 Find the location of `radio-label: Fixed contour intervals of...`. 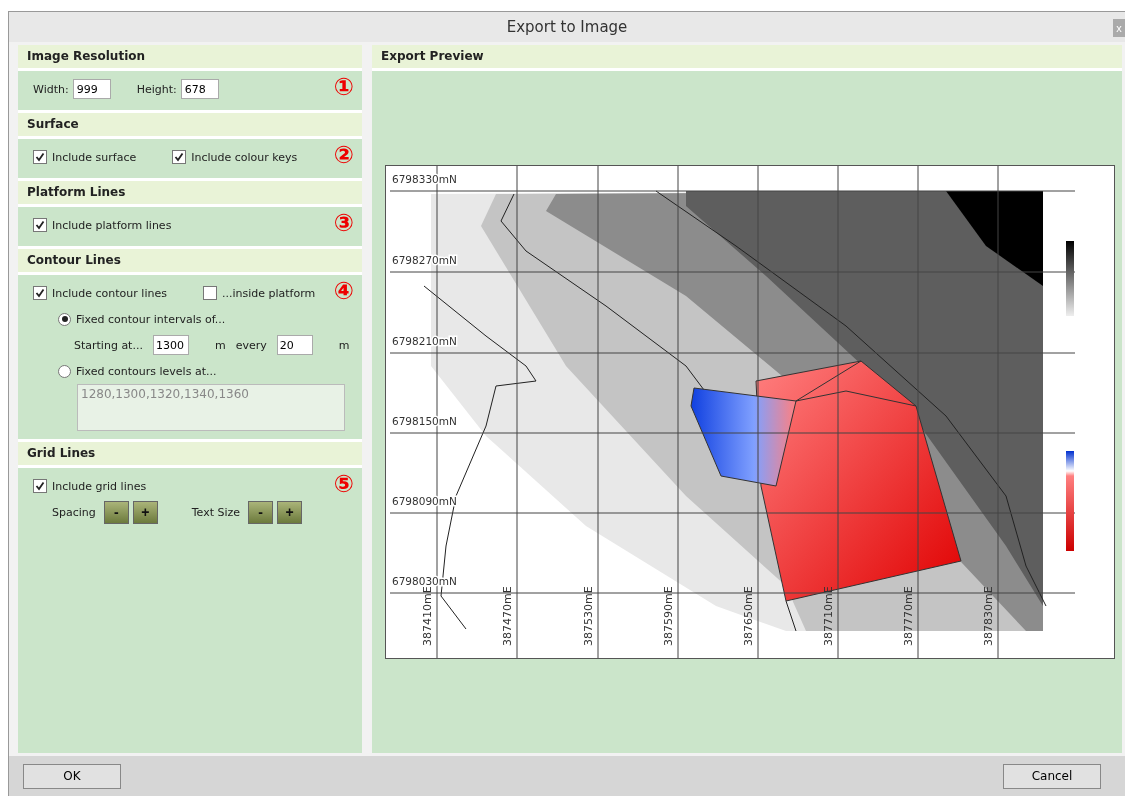

radio-label: Fixed contour intervals of... is located at coordinates (151, 319).